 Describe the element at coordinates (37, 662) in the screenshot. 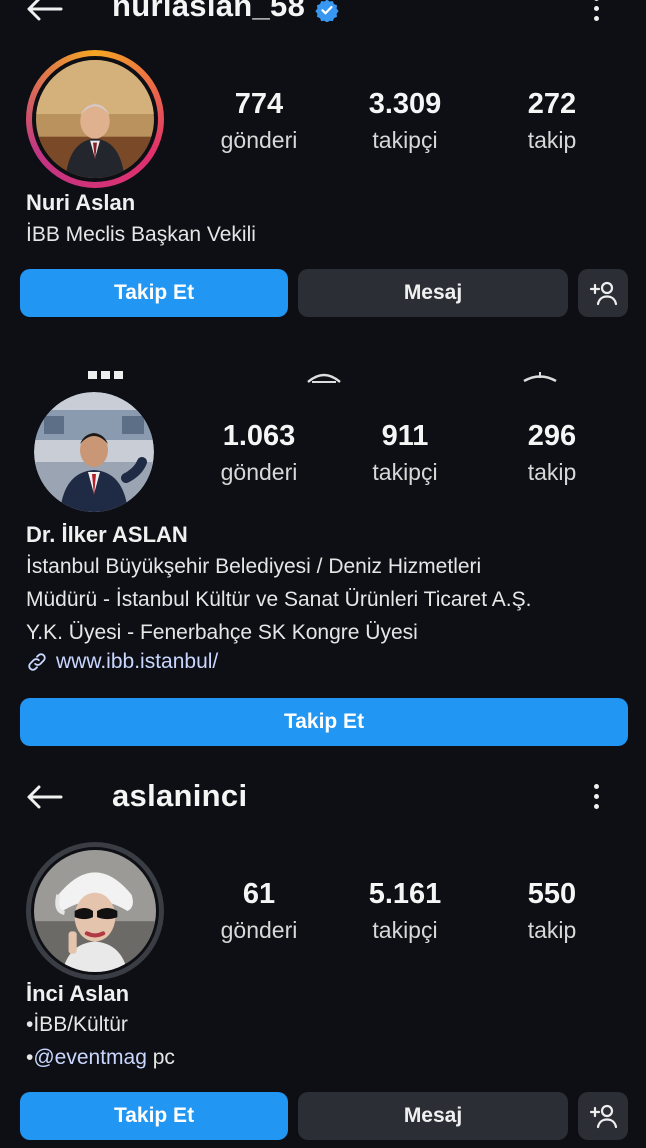

I see `link-icon` at that location.